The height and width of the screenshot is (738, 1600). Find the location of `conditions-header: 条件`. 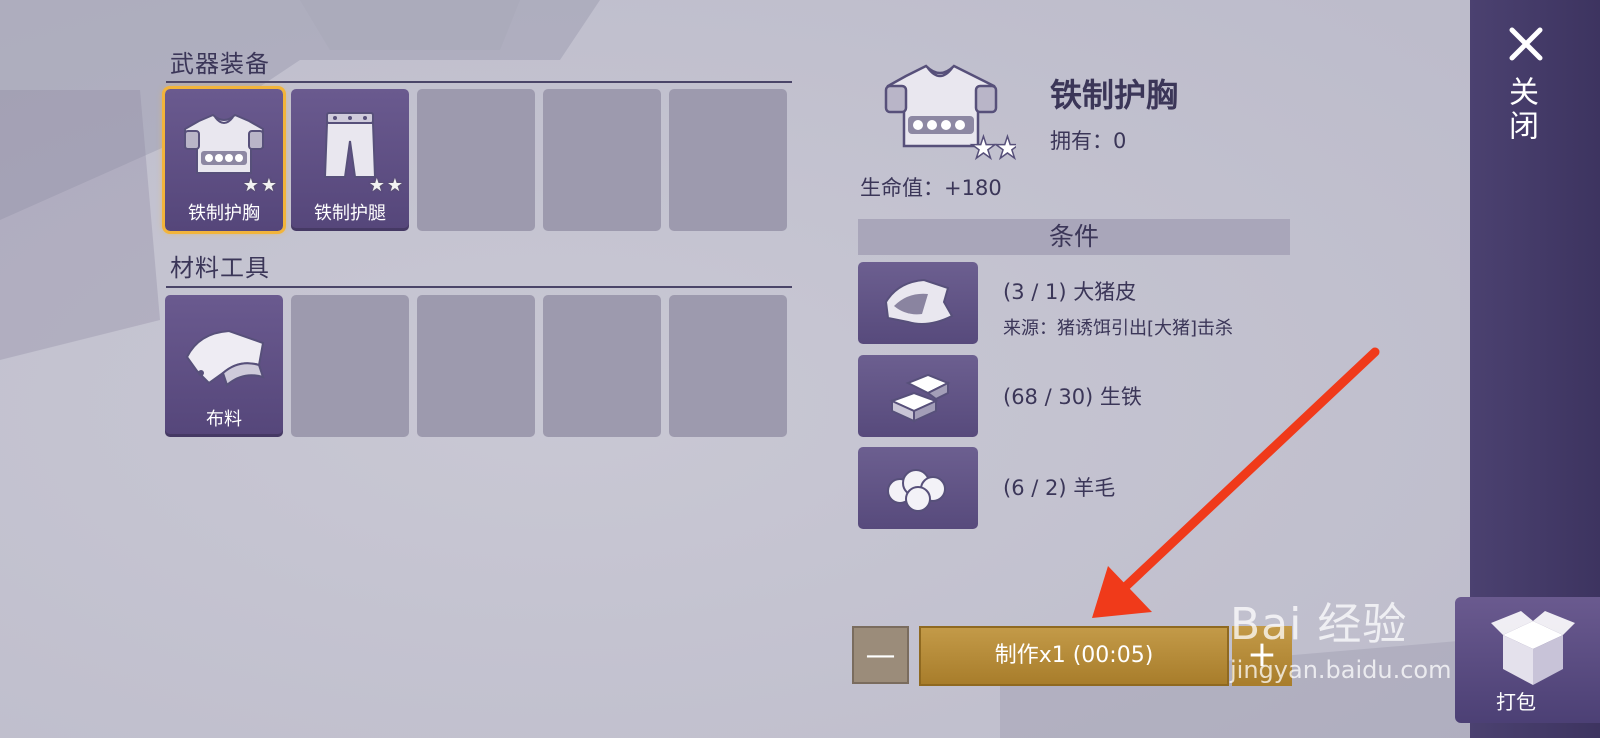

conditions-header: 条件 is located at coordinates (1074, 237).